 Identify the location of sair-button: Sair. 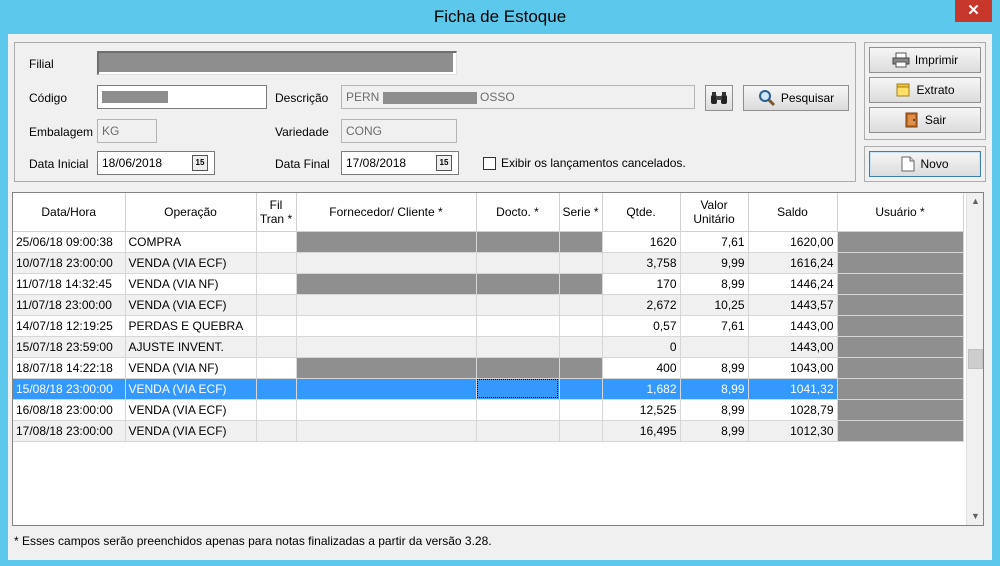
(925, 120).